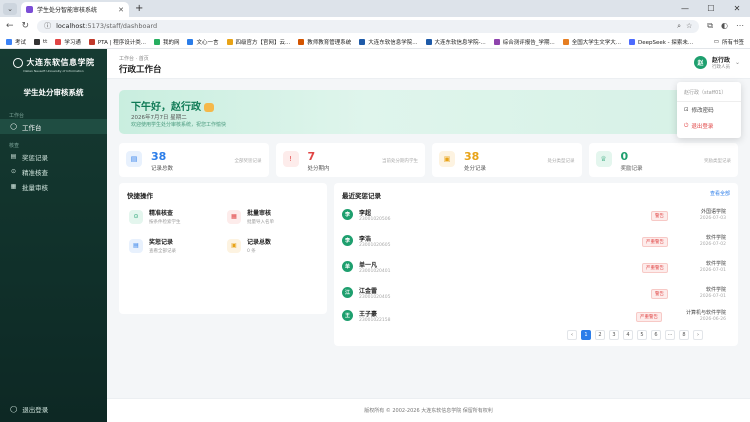 The height and width of the screenshot is (422, 750). I want to click on all-bookmarks: ▭ 所有书签, so click(729, 42).